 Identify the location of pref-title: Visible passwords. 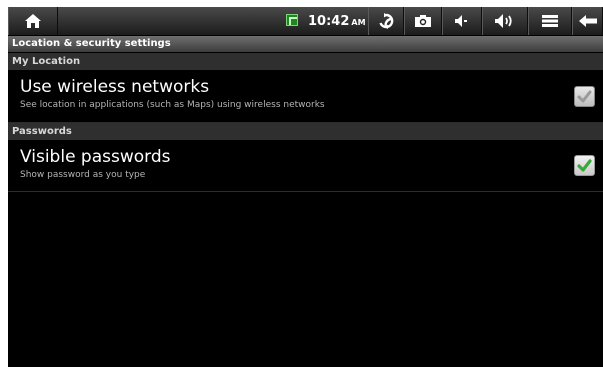
(95, 157).